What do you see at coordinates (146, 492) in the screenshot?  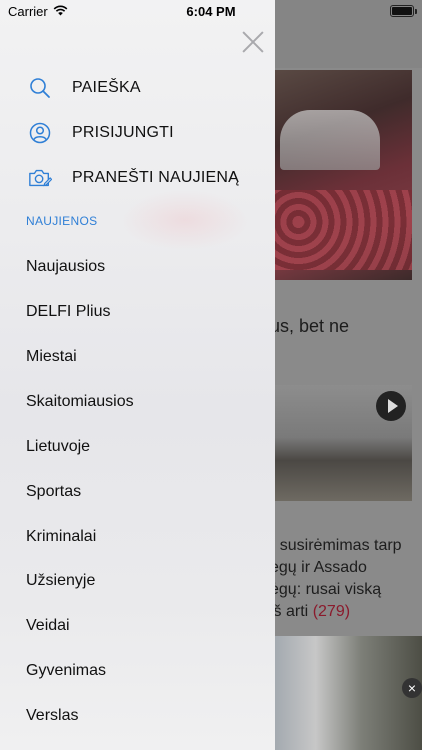 I see `menu-item-sportas: Sportas` at bounding box center [146, 492].